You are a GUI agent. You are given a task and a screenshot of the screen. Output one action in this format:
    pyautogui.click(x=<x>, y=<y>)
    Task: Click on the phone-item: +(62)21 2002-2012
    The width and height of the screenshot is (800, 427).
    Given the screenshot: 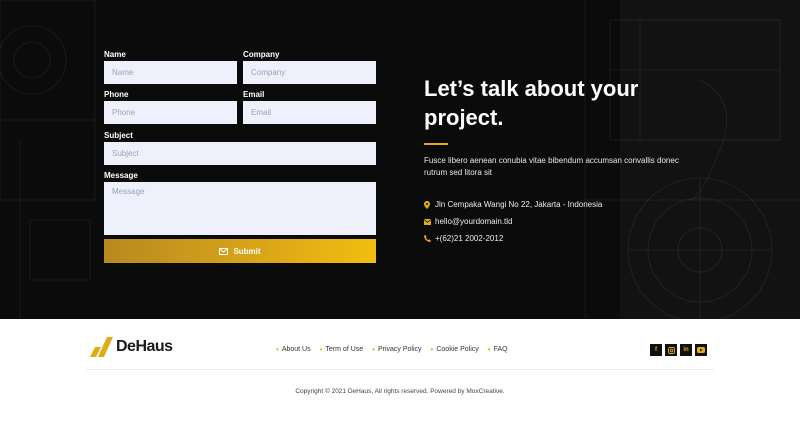 What is the action you would take?
    pyautogui.click(x=569, y=238)
    